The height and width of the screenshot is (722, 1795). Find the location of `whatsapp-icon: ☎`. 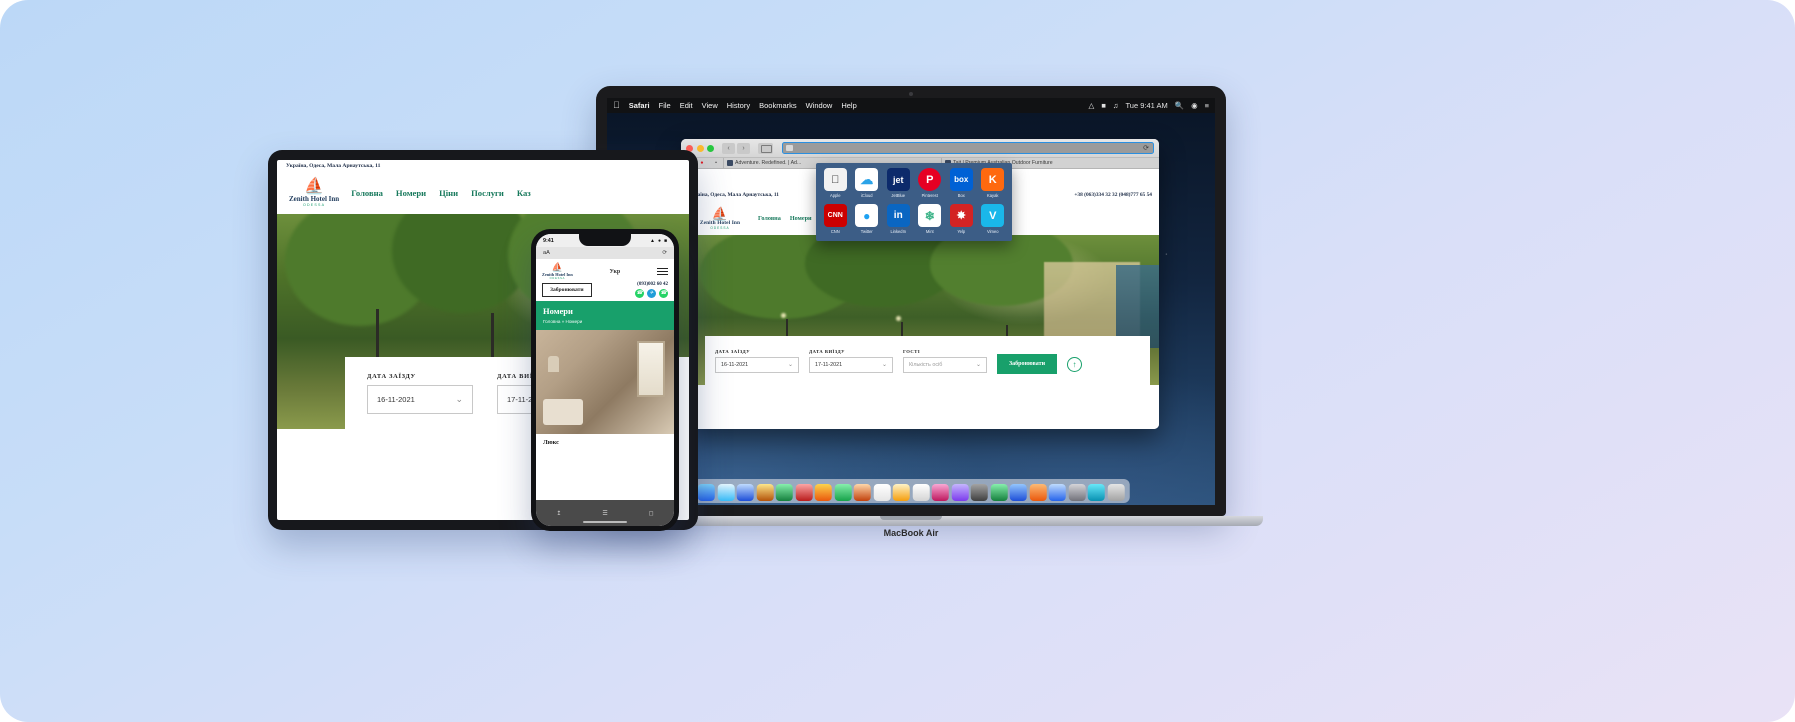

whatsapp-icon: ☎ is located at coordinates (639, 293).